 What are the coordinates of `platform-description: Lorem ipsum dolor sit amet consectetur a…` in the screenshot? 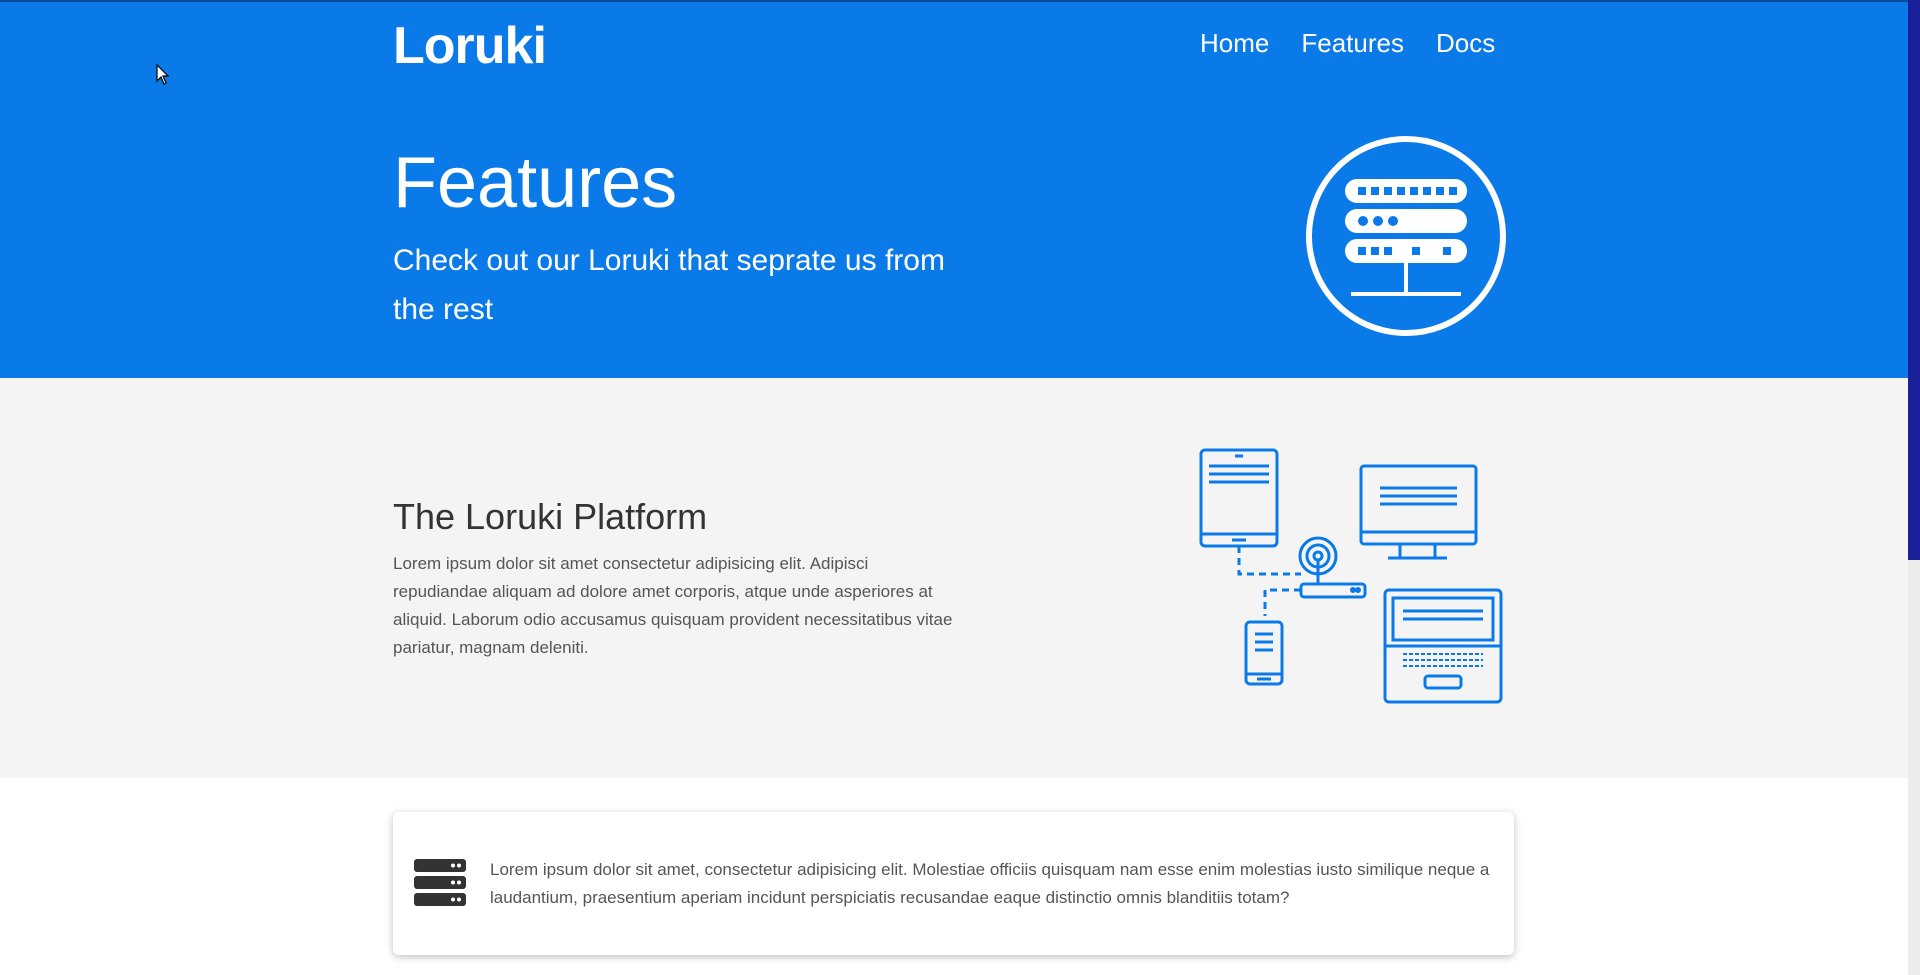 It's located at (673, 605).